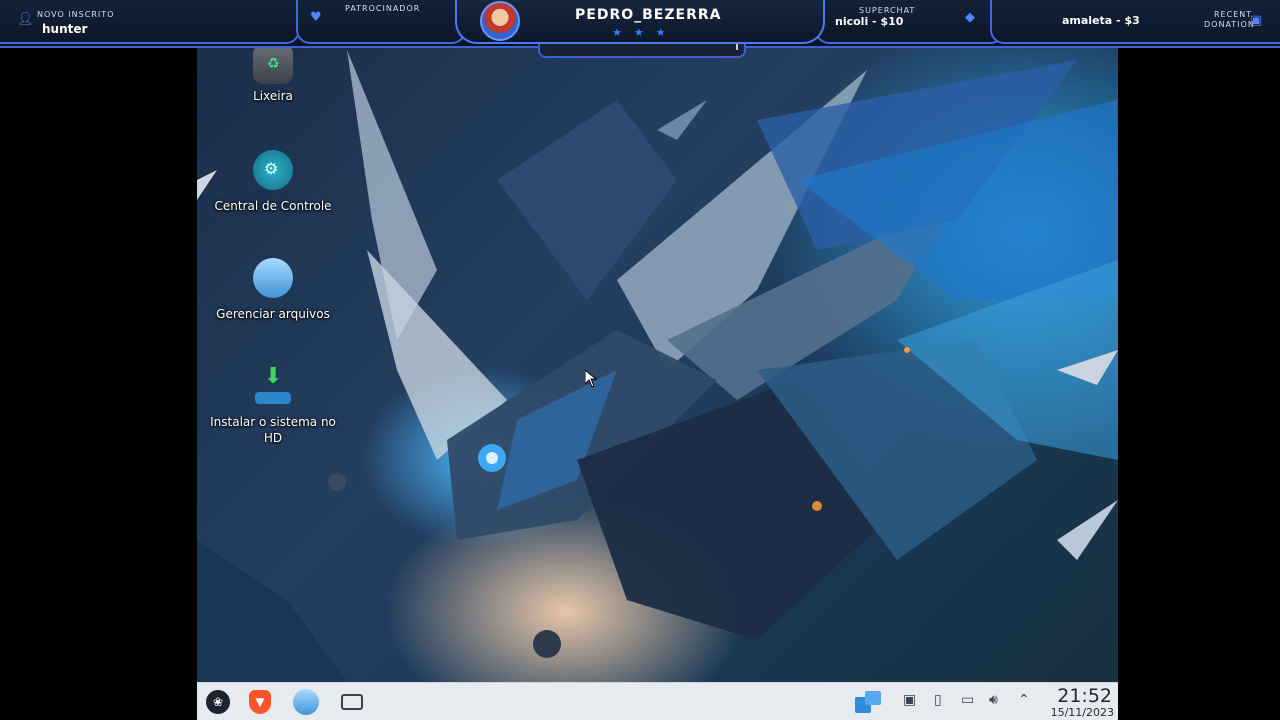  What do you see at coordinates (993, 700) in the screenshot?
I see `volume-icon: 🔊︎` at bounding box center [993, 700].